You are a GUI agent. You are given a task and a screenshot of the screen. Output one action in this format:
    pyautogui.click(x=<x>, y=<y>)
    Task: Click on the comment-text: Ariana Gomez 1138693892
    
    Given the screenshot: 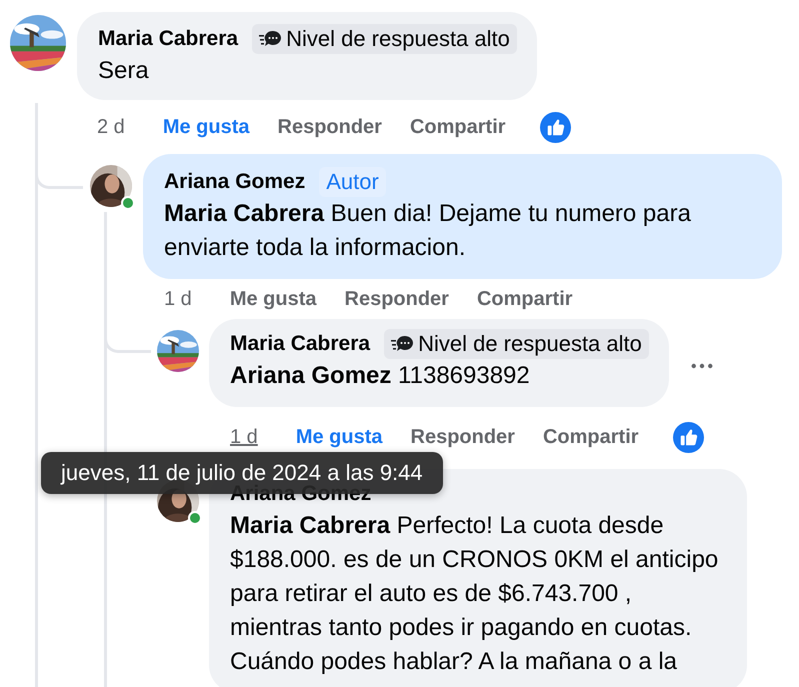 What is the action you would take?
    pyautogui.click(x=380, y=376)
    